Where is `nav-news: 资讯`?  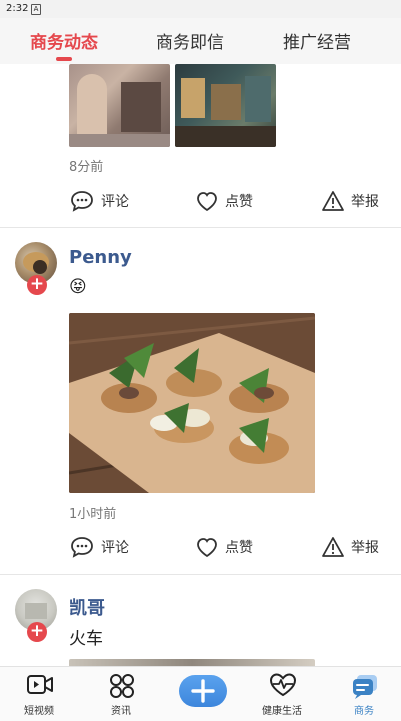 nav-news: 资讯 is located at coordinates (121, 694).